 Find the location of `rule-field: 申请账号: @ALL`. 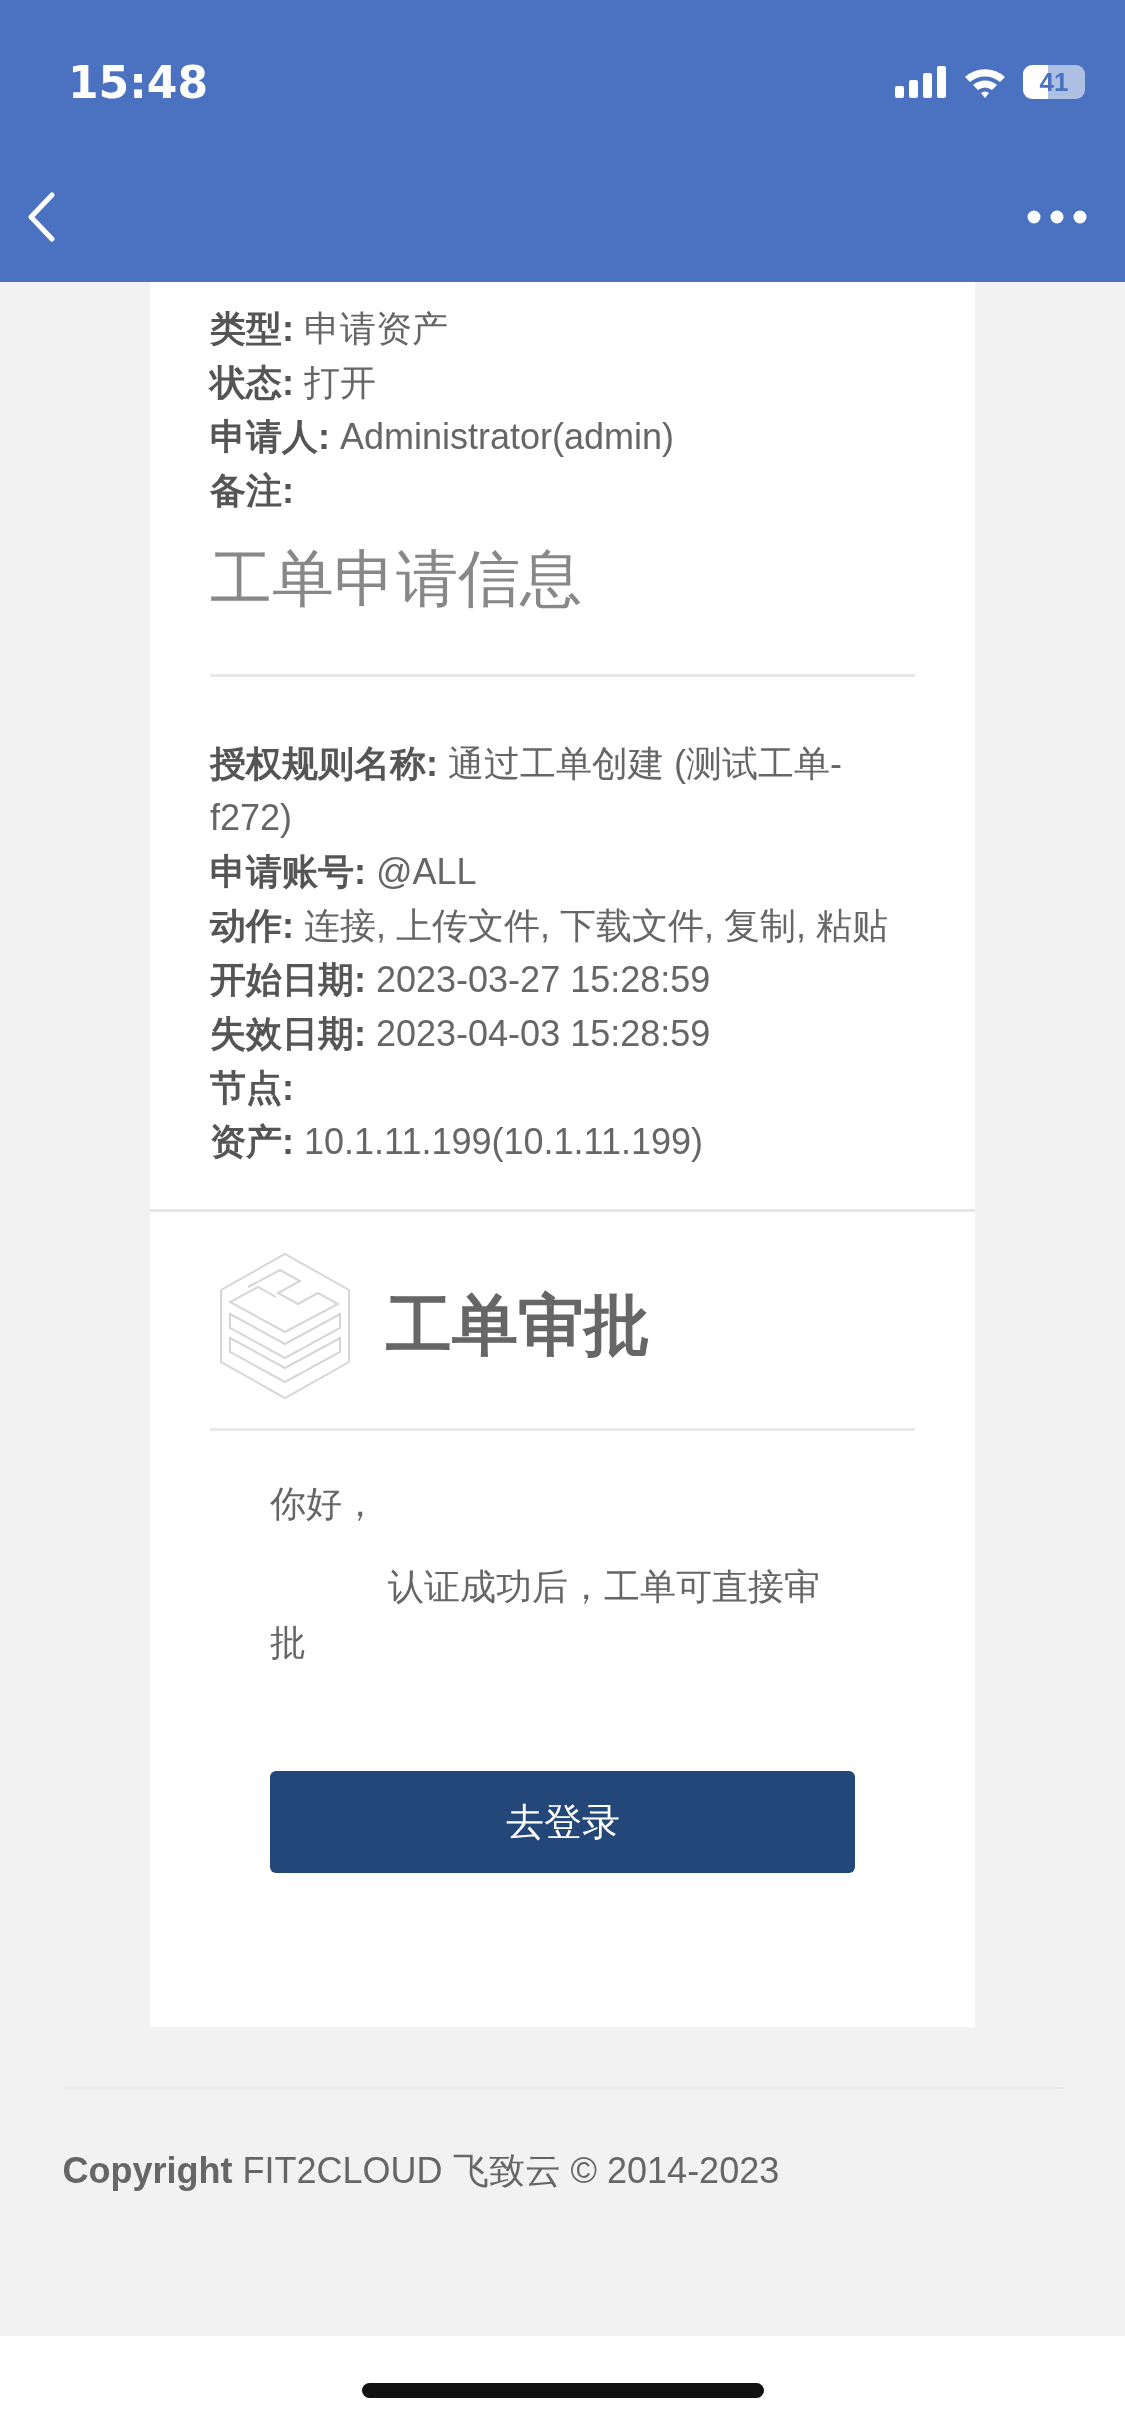

rule-field: 申请账号: @ALL is located at coordinates (562, 872).